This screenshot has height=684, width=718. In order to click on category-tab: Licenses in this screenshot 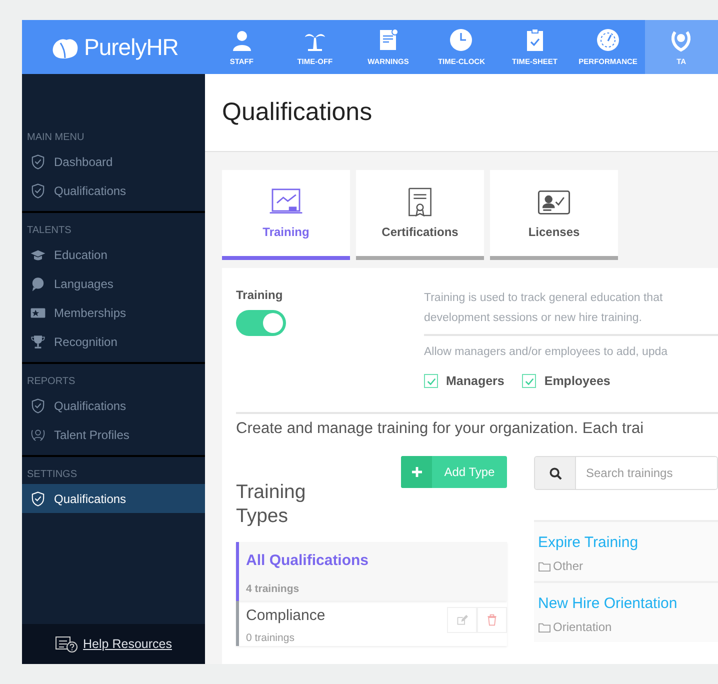, I will do `click(554, 215)`.